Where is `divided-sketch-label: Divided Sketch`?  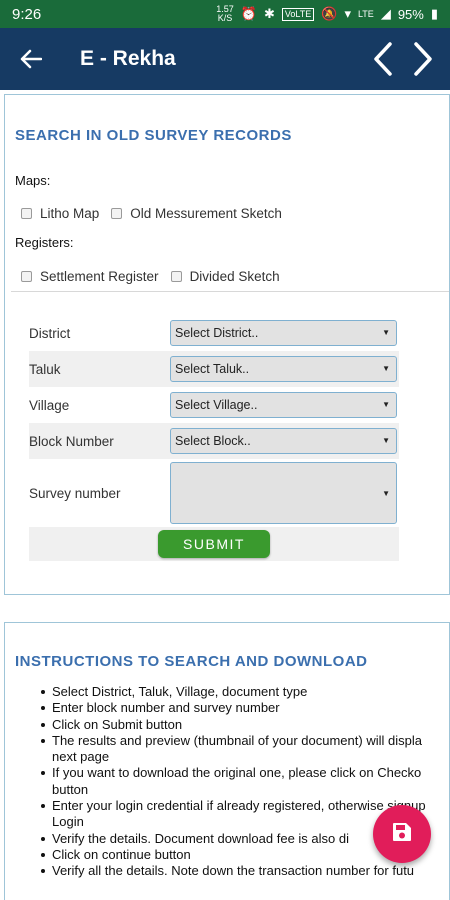
divided-sketch-label: Divided Sketch is located at coordinates (234, 276).